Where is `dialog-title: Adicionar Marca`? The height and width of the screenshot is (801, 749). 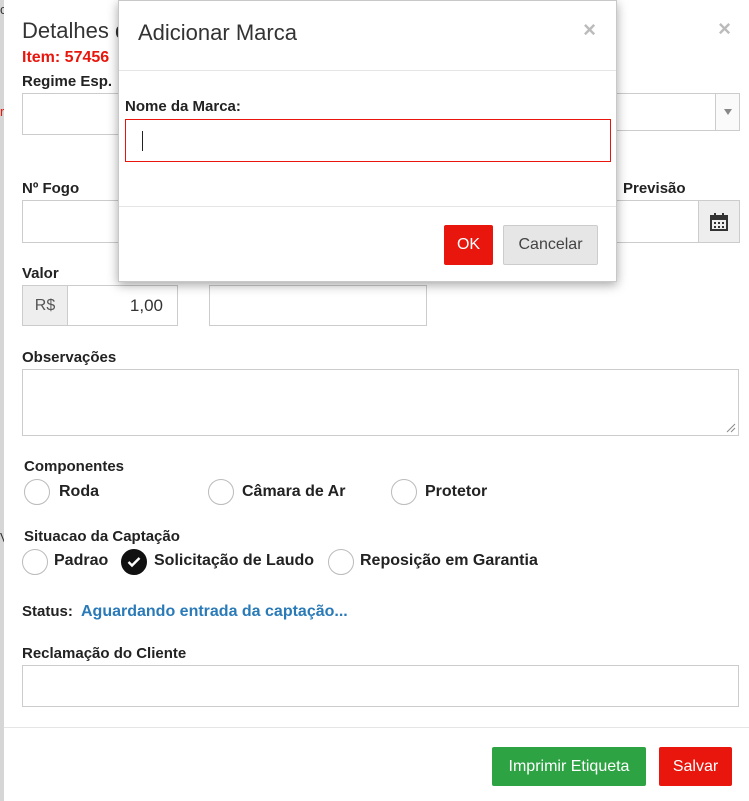
dialog-title: Adicionar Marca is located at coordinates (217, 32).